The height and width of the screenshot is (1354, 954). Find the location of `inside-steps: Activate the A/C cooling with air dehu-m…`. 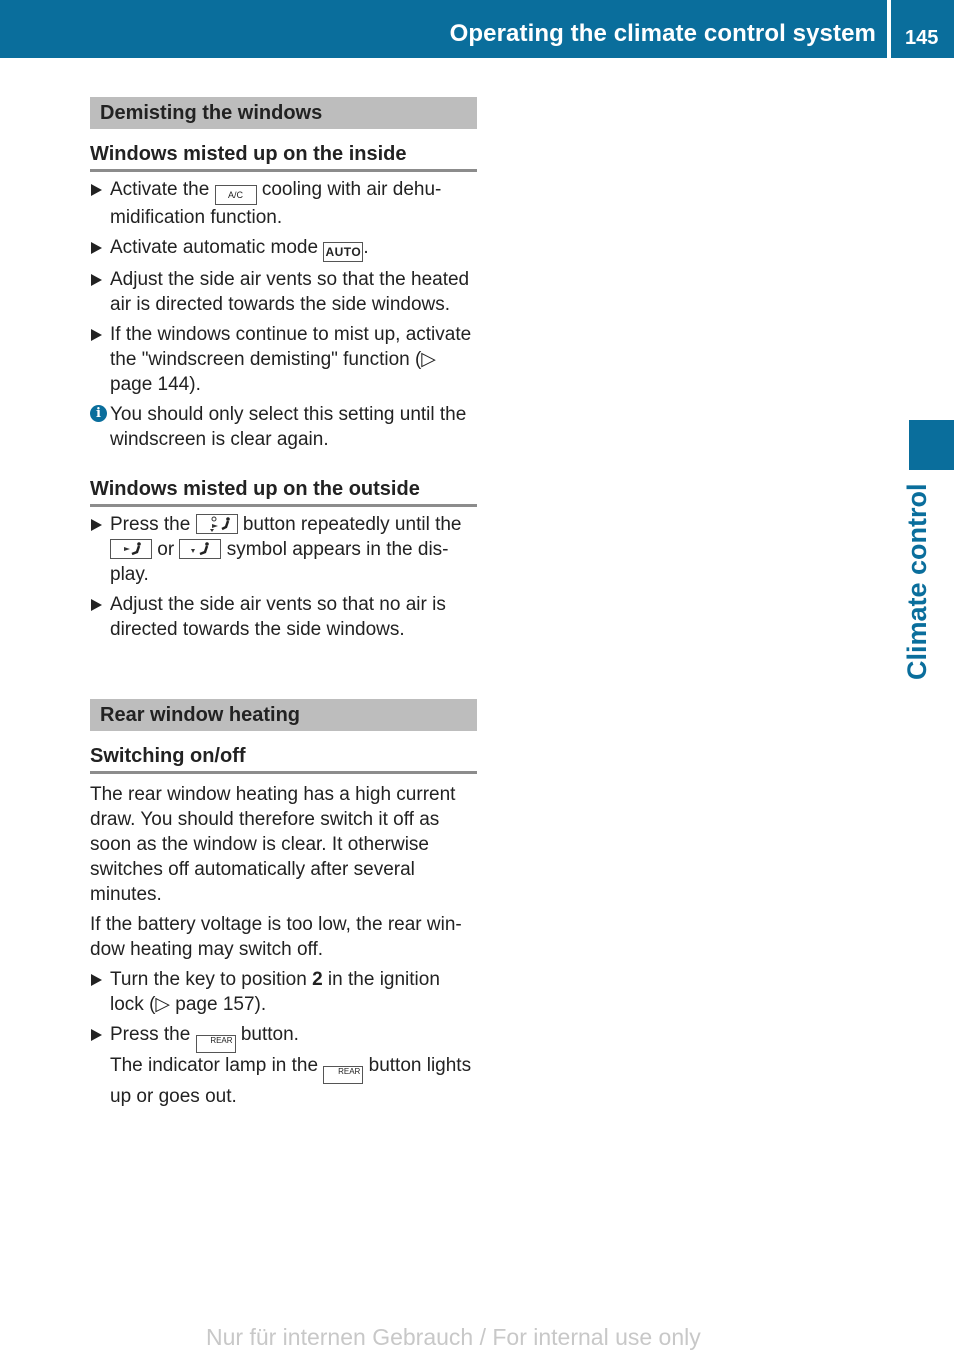

inside-steps: Activate the A/C cooling with air dehu-m… is located at coordinates (283, 287).